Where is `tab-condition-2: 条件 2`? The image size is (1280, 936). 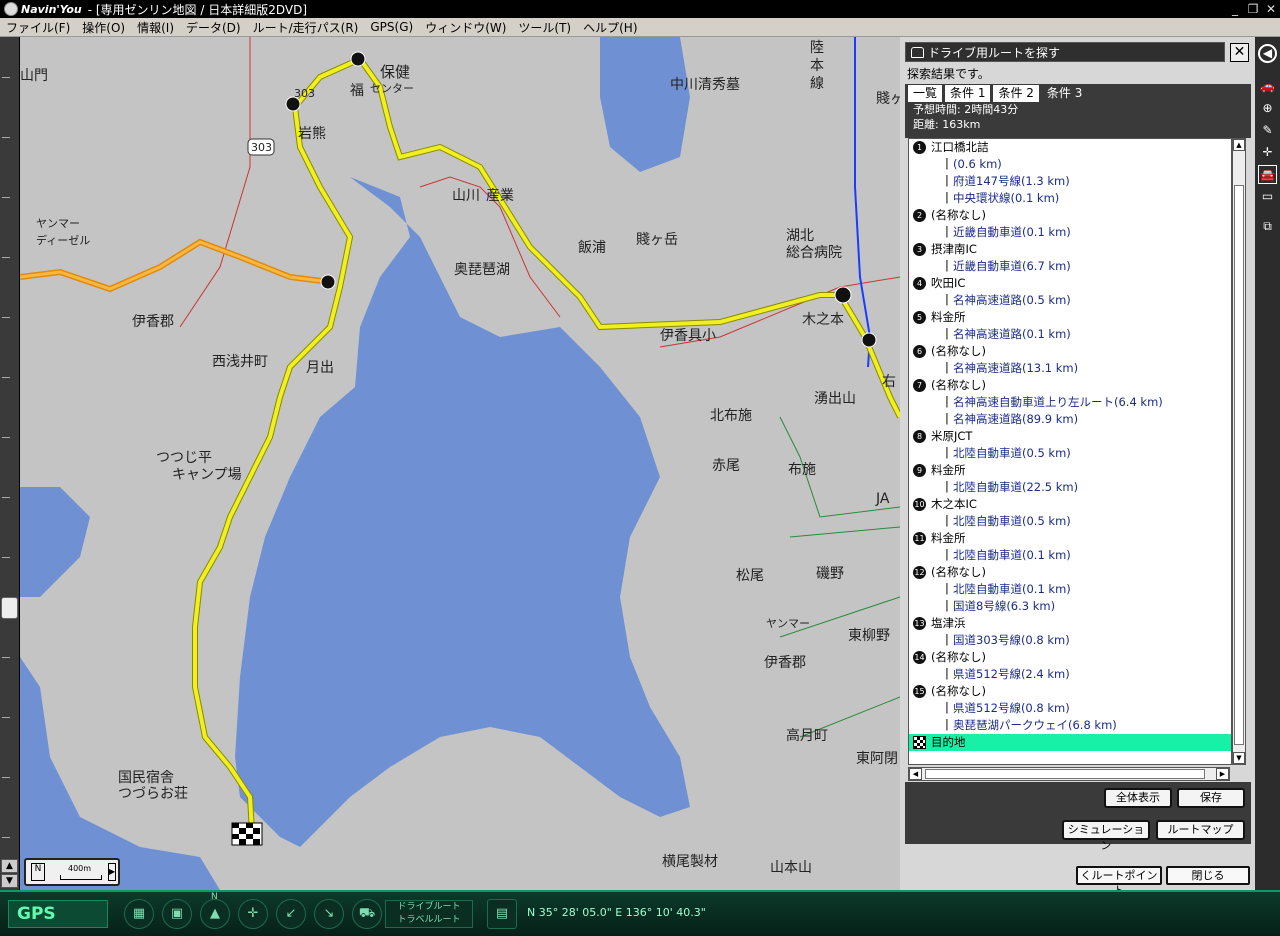 tab-condition-2: 条件 2 is located at coordinates (1016, 93).